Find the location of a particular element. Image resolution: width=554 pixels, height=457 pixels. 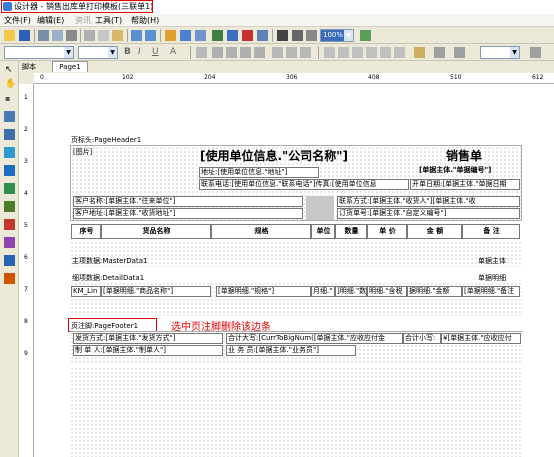

col-header-unit: 单位 is located at coordinates (323, 231).